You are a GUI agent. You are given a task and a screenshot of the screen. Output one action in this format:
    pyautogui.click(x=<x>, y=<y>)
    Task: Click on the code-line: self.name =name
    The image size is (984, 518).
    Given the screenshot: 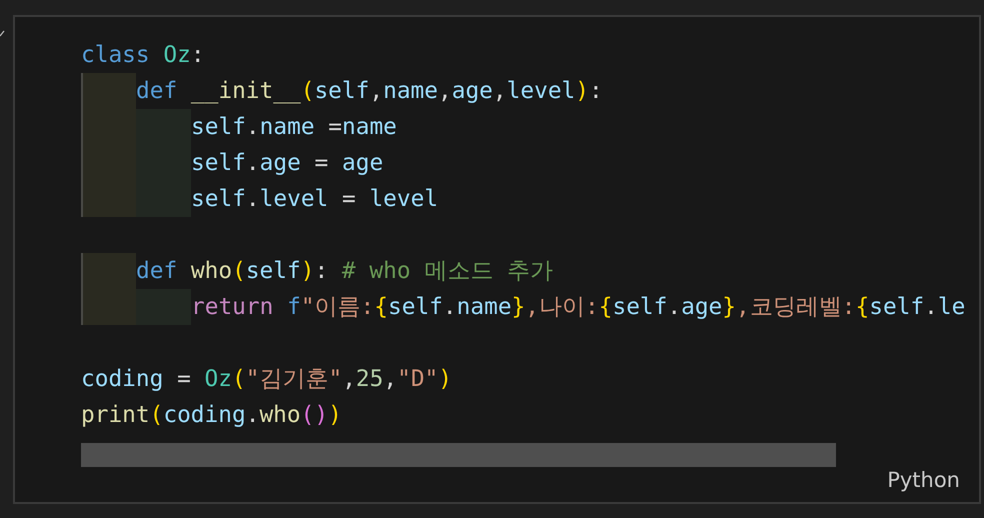 What is the action you would take?
    pyautogui.click(x=294, y=127)
    